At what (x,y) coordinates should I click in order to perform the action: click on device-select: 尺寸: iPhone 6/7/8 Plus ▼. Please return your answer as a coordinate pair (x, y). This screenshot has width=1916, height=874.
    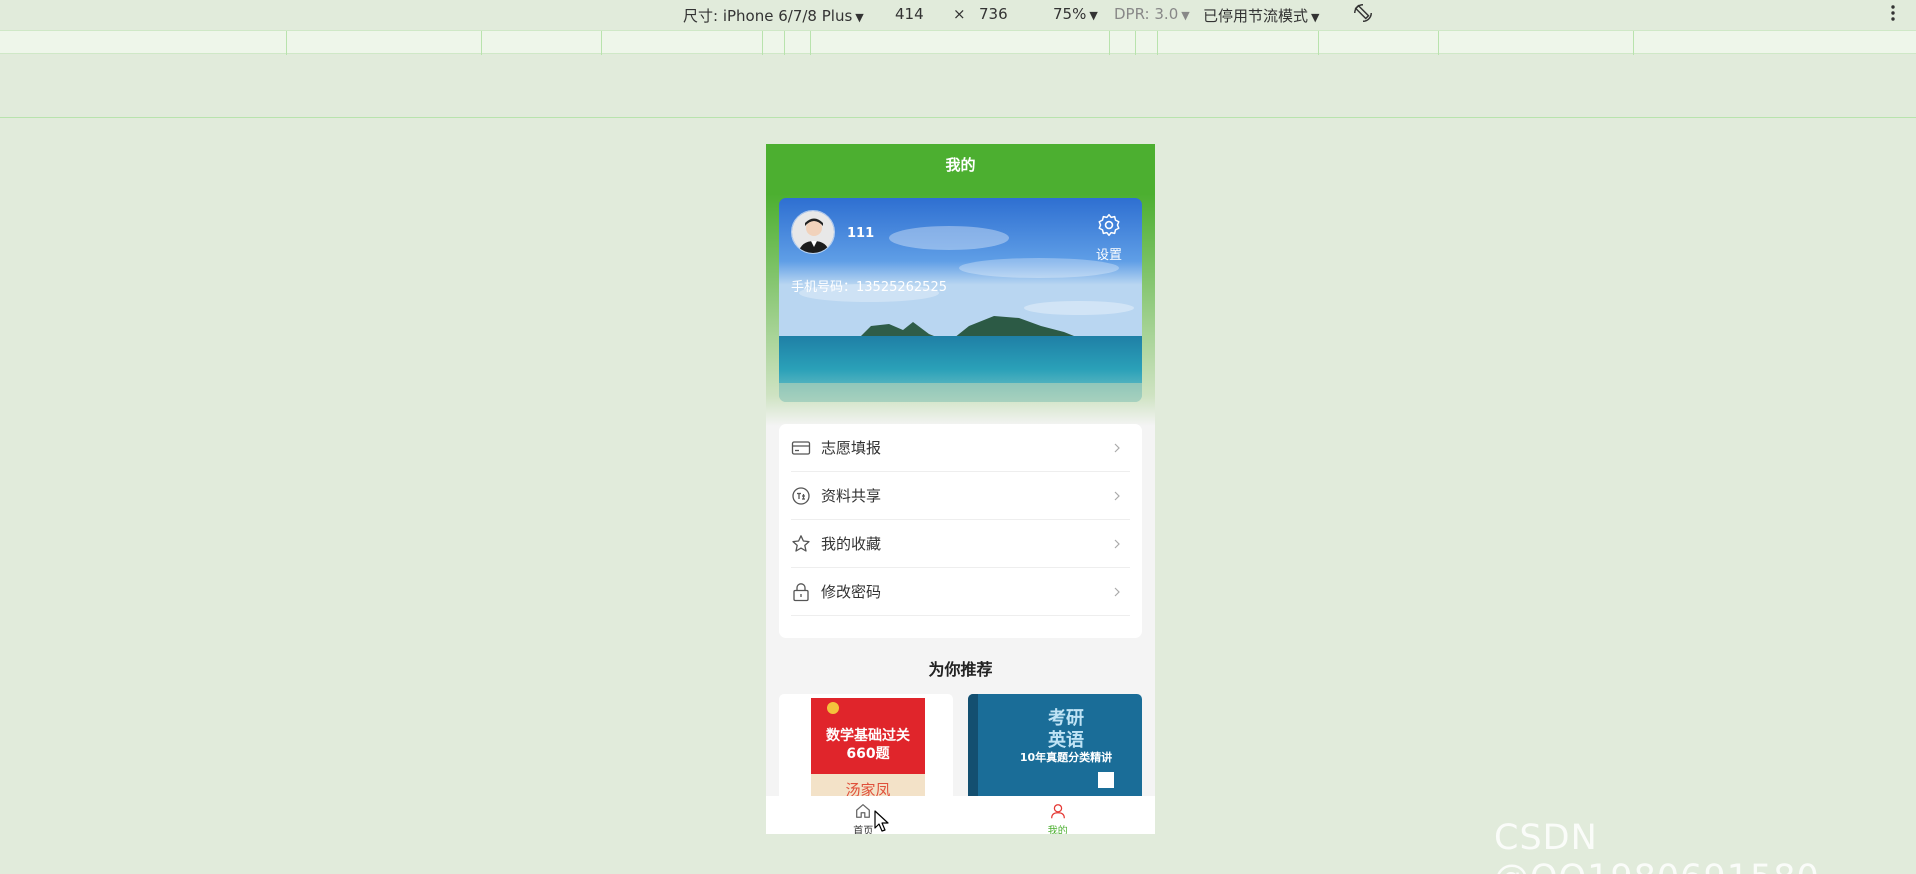
    Looking at the image, I should click on (773, 15).